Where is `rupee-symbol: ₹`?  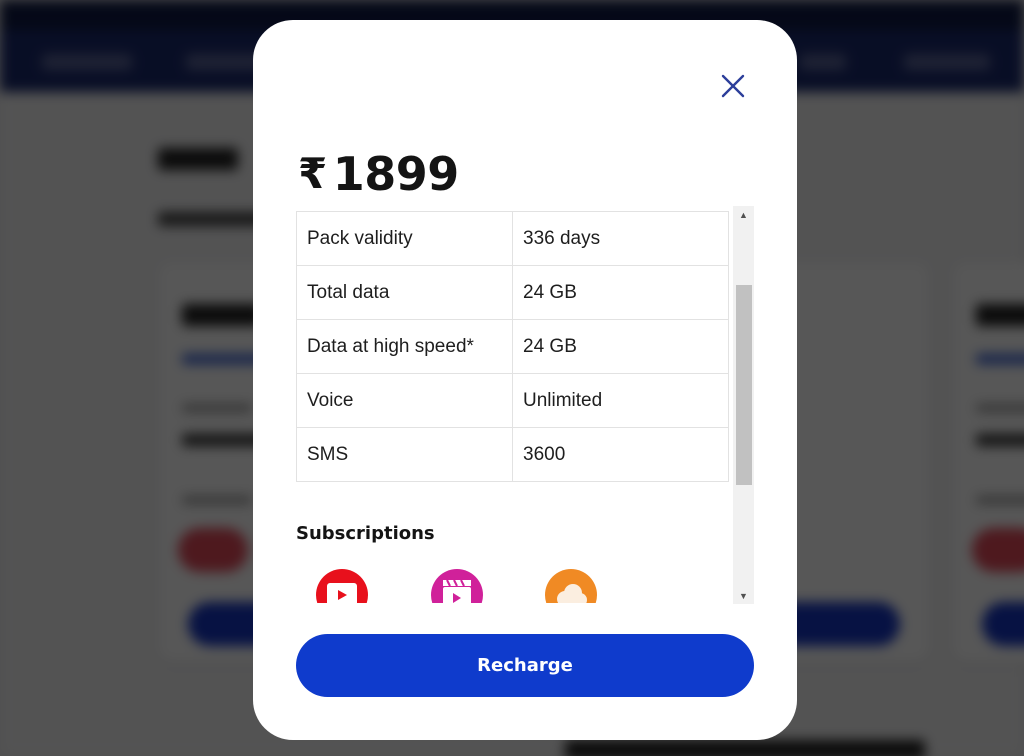 rupee-symbol: ₹ is located at coordinates (312, 173).